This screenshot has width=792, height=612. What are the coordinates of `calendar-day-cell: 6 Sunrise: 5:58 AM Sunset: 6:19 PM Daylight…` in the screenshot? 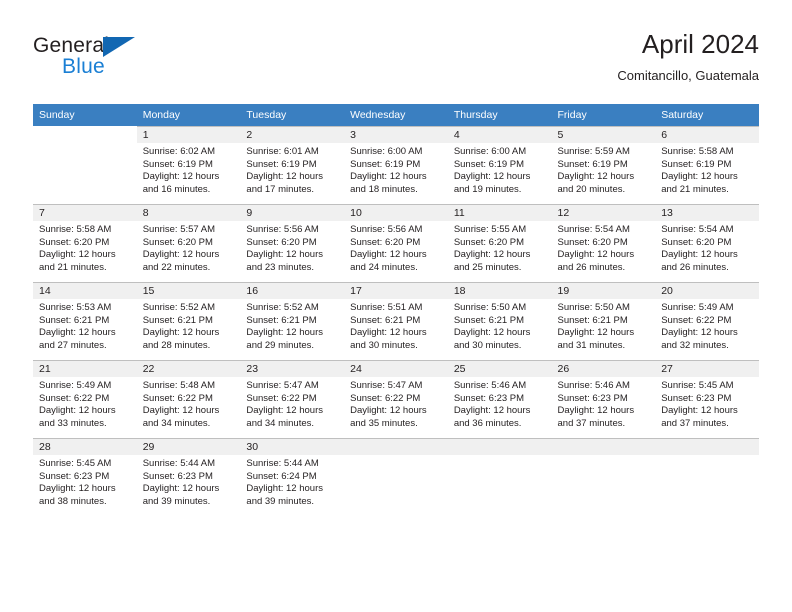 It's located at (707, 165).